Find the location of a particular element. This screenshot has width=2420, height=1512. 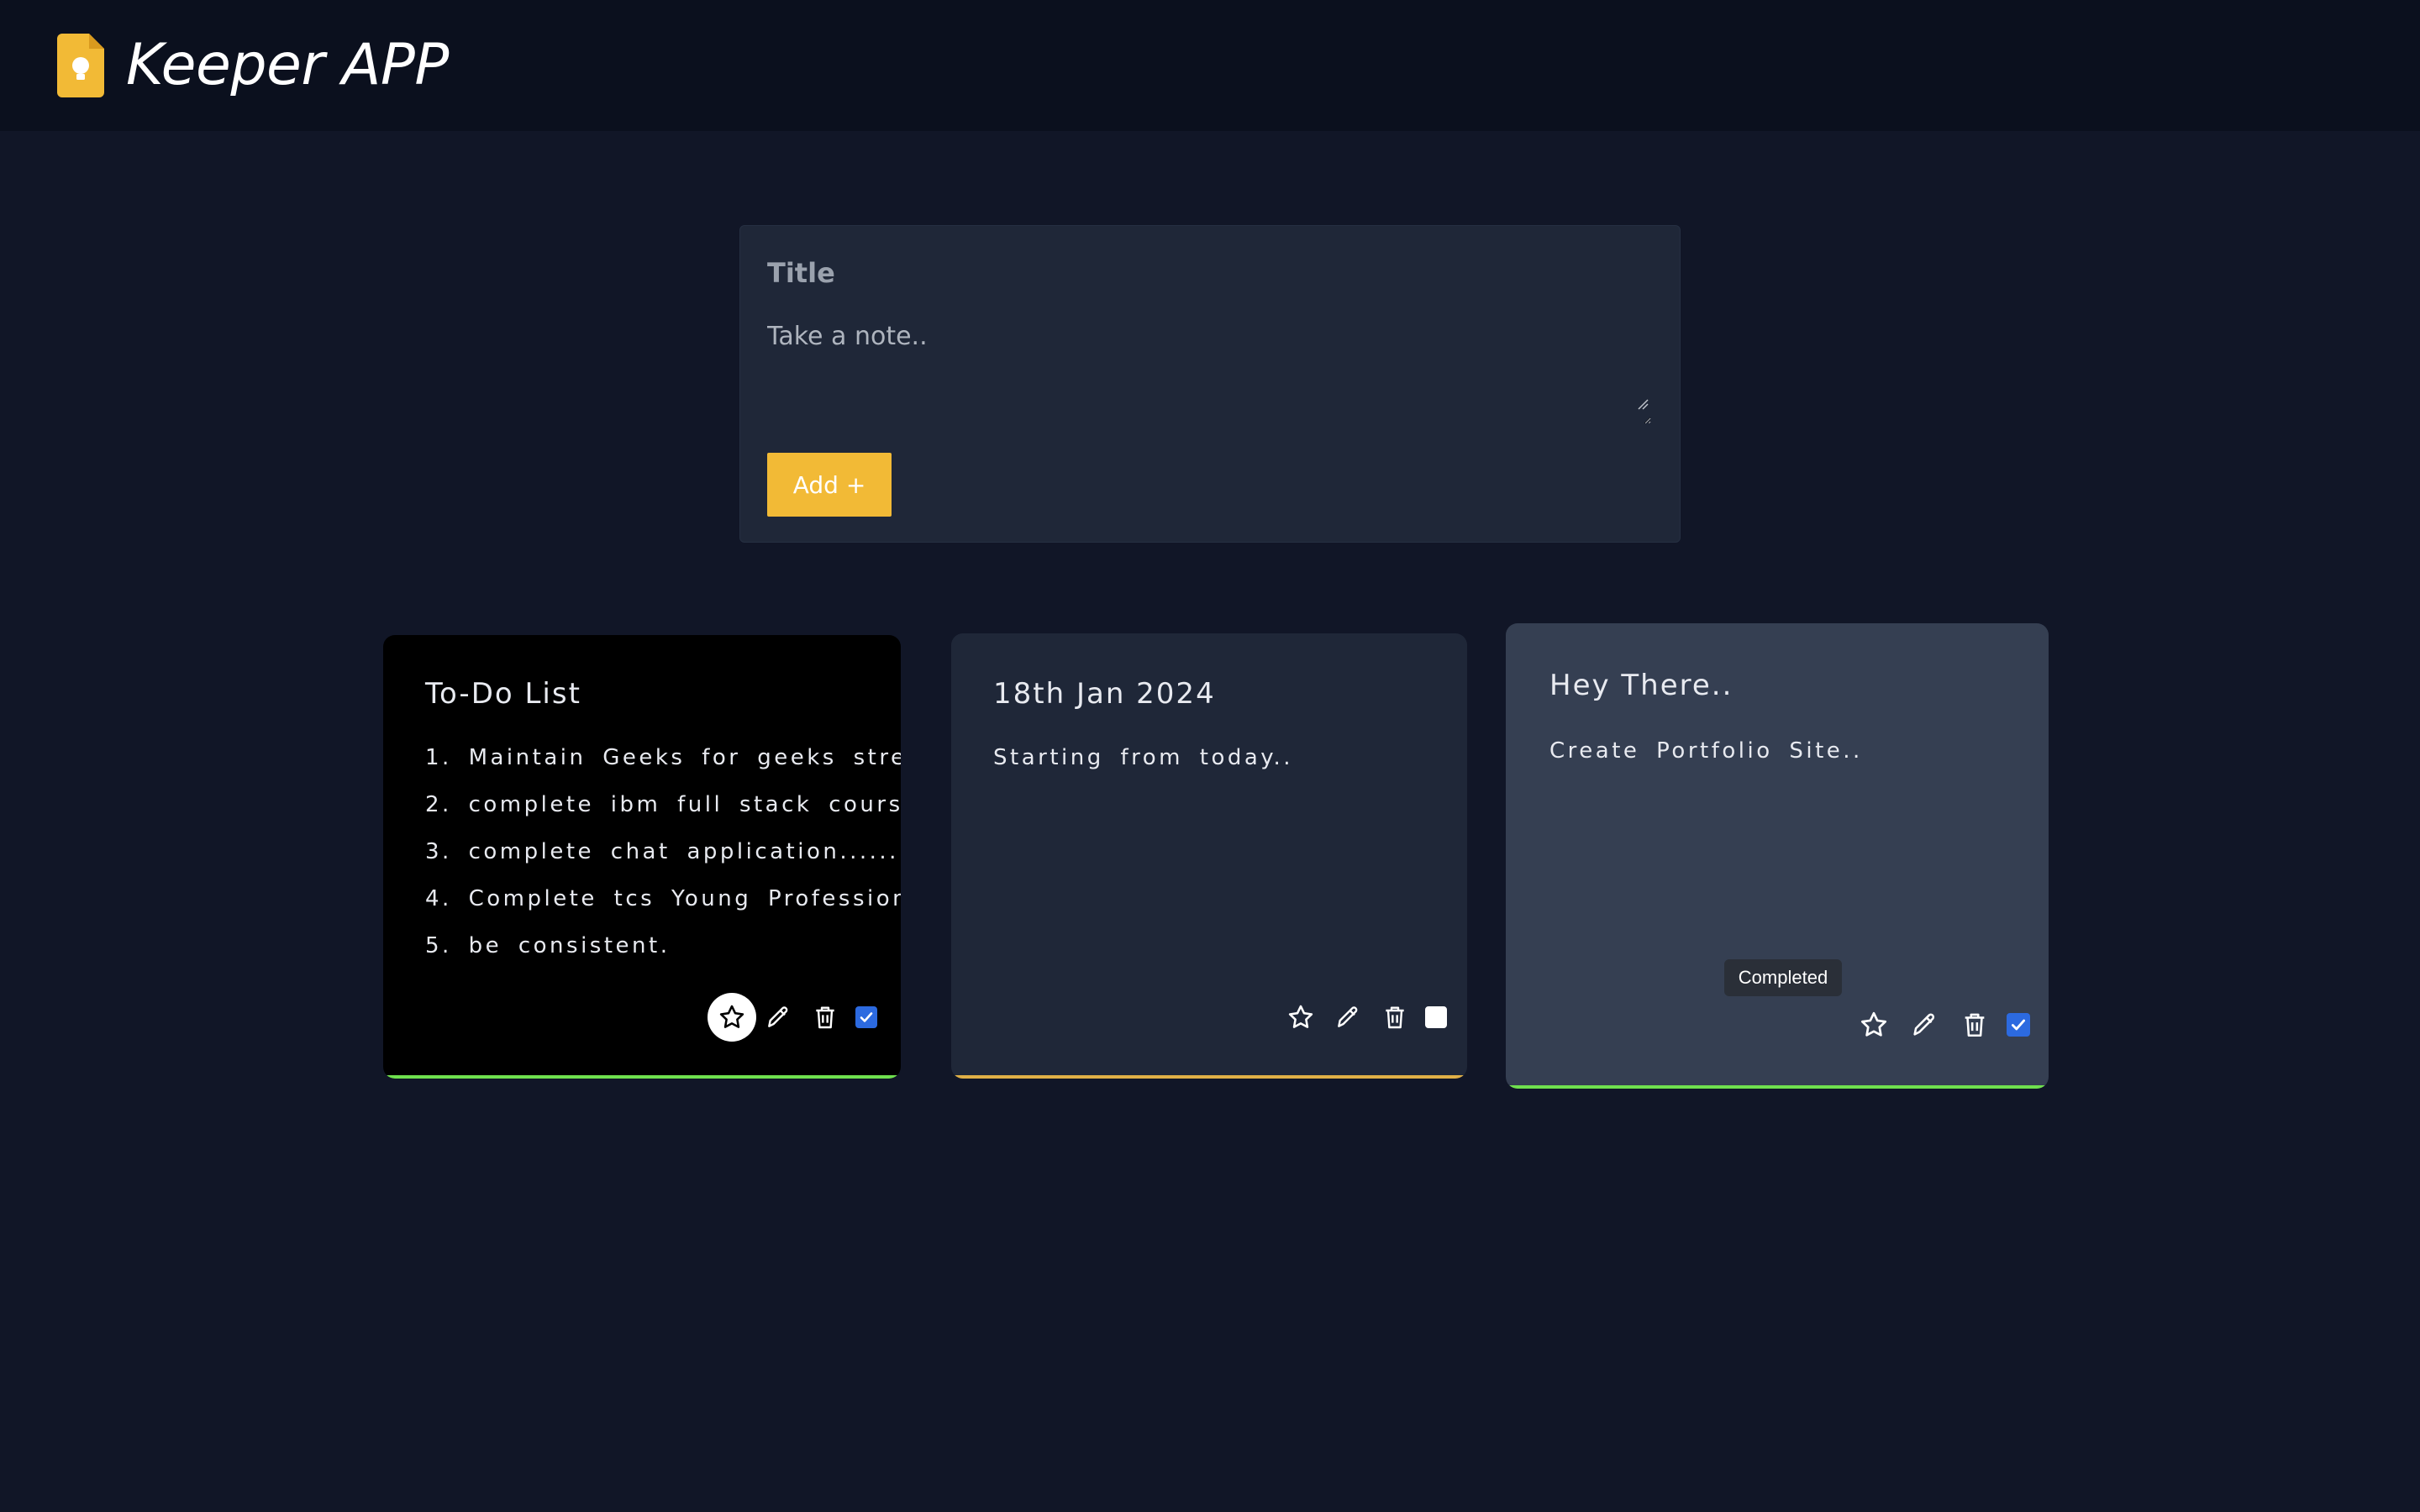

note-title: 18th Jan 2024 is located at coordinates (1104, 694).